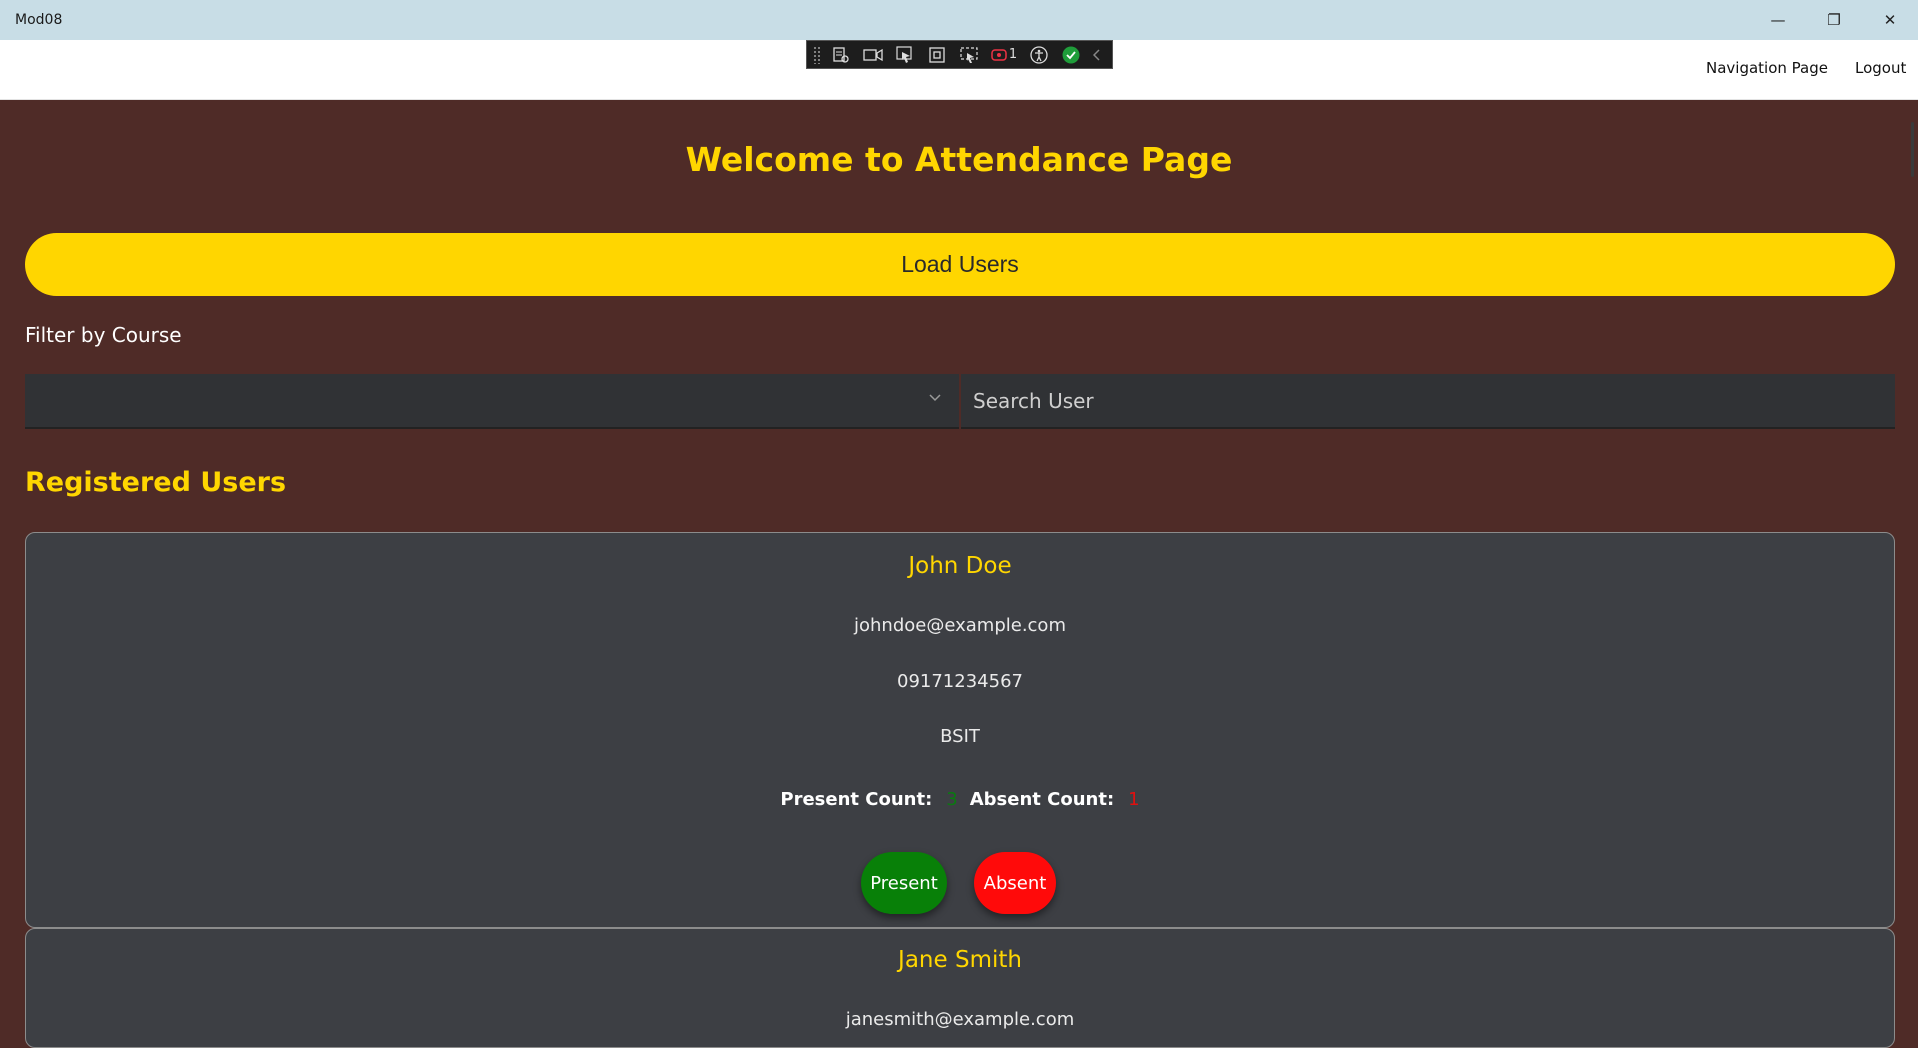 The width and height of the screenshot is (1918, 1048). Describe the element at coordinates (1428, 401) in the screenshot. I see `search-user-input` at that location.